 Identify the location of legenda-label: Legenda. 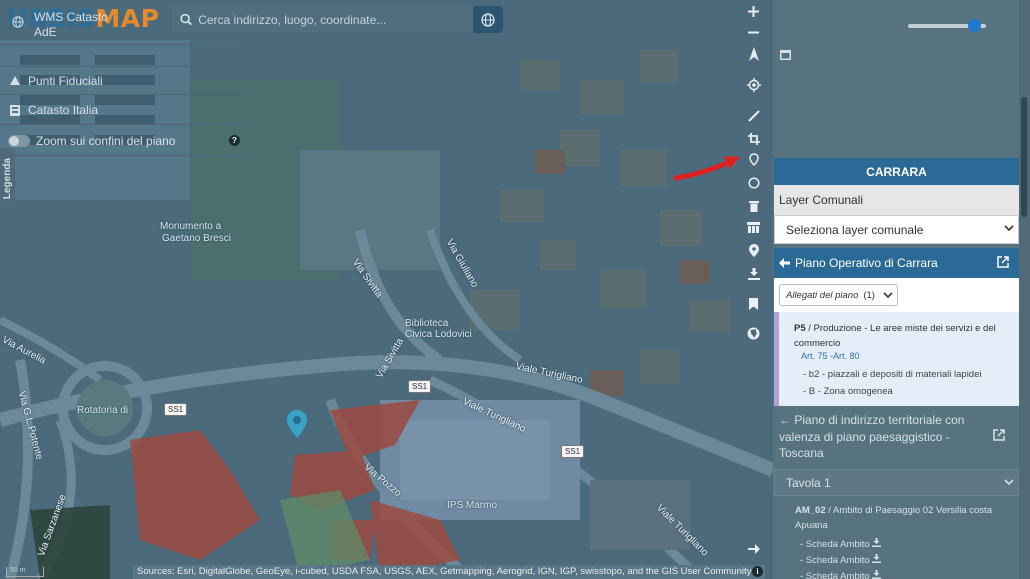
(7, 179).